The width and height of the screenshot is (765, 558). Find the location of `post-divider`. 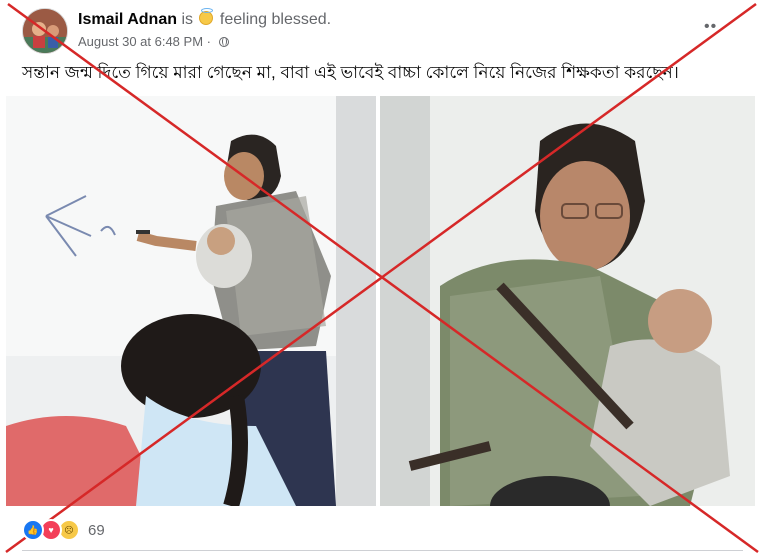

post-divider is located at coordinates (382, 550).